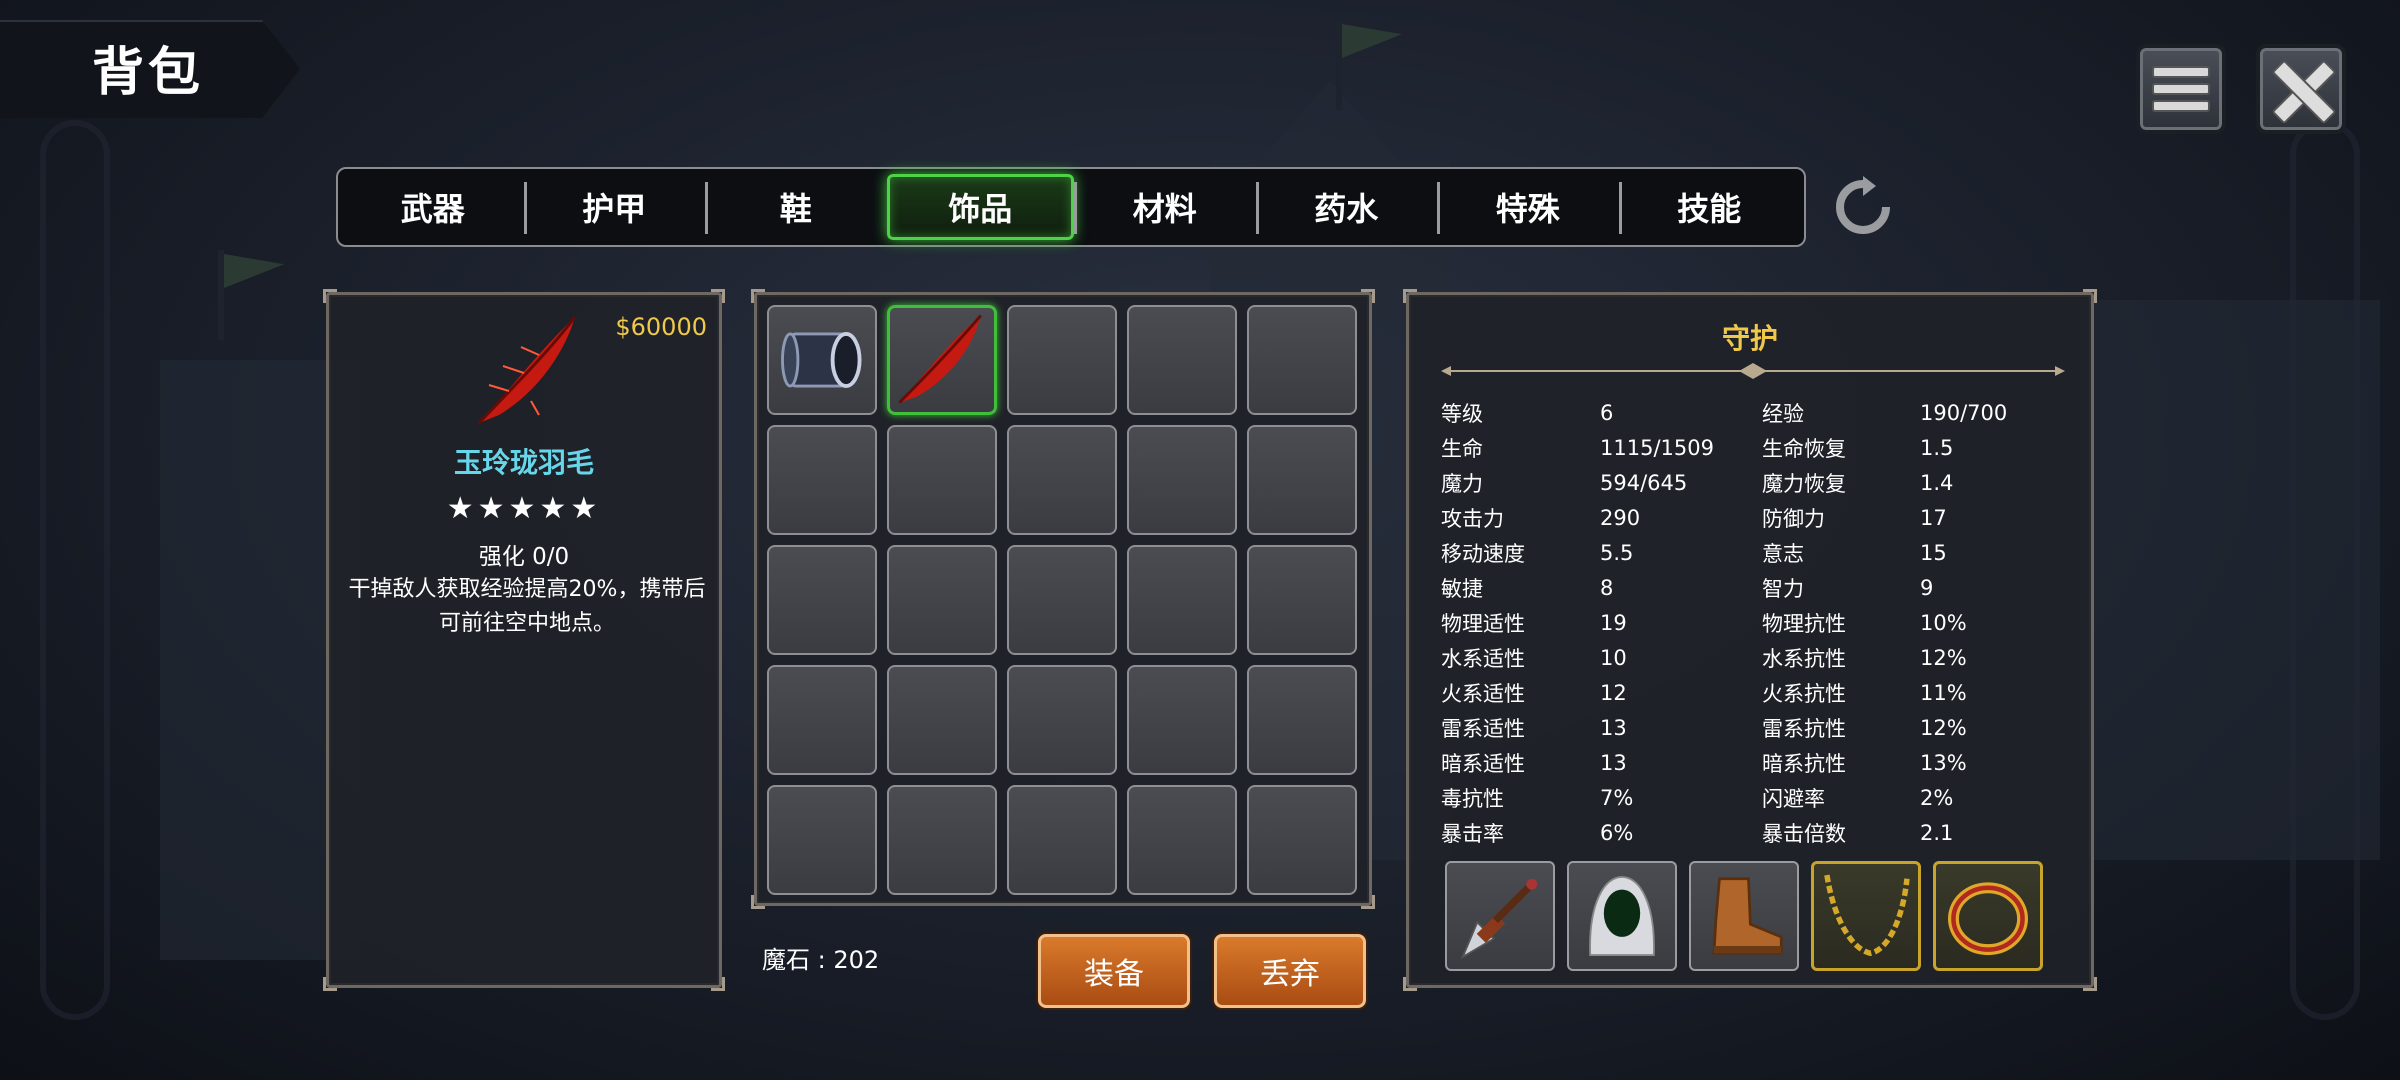  What do you see at coordinates (1724, 413) in the screenshot?
I see `stat-row: 等级 6 经验 190/700` at bounding box center [1724, 413].